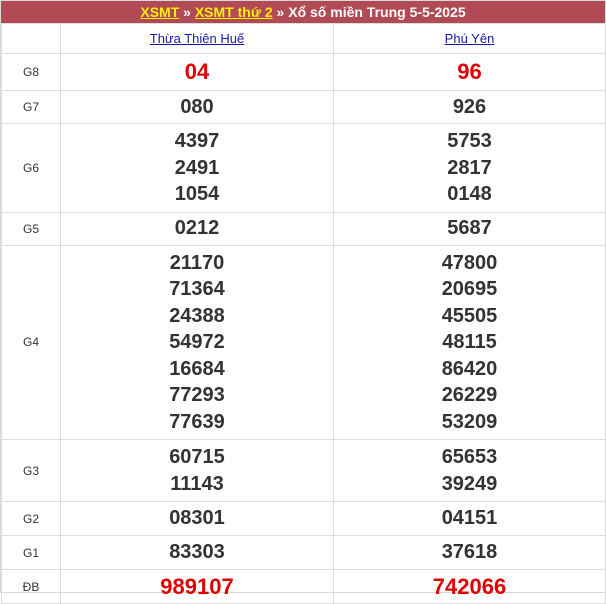 Image resolution: width=606 pixels, height=604 pixels. I want to click on province-link-thua-thien-hue: Thừa Thiên Huế, so click(197, 38).